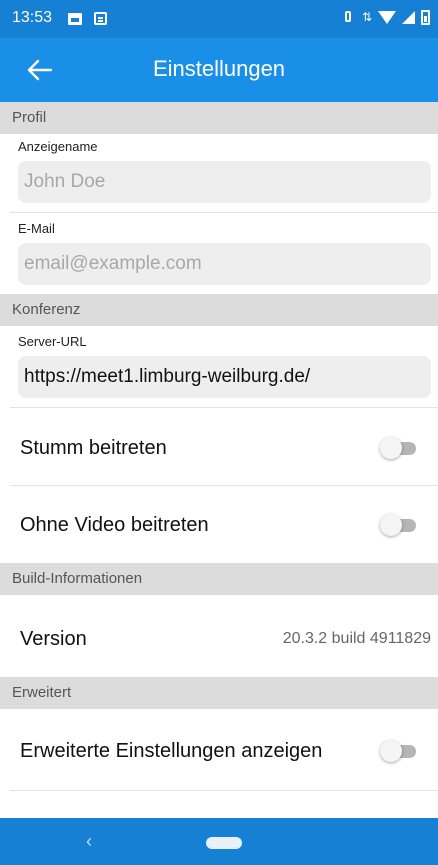  I want to click on battery-icon, so click(425, 17).